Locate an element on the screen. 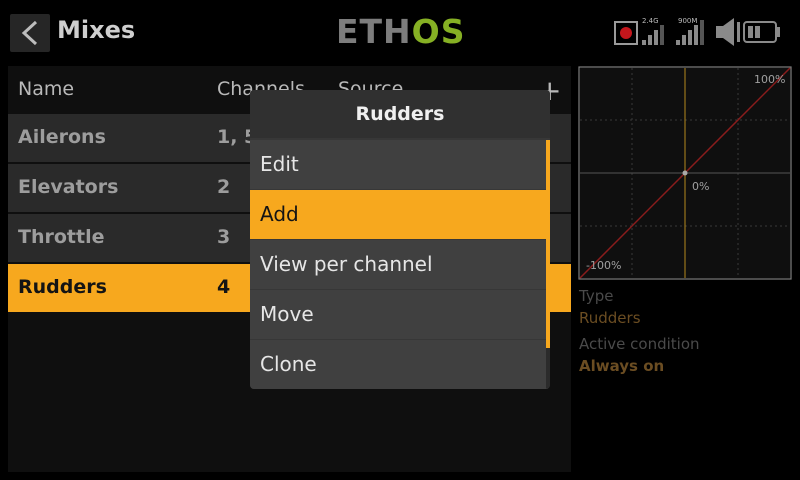 The width and height of the screenshot is (800, 480). condition-label: Active condition is located at coordinates (639, 344).